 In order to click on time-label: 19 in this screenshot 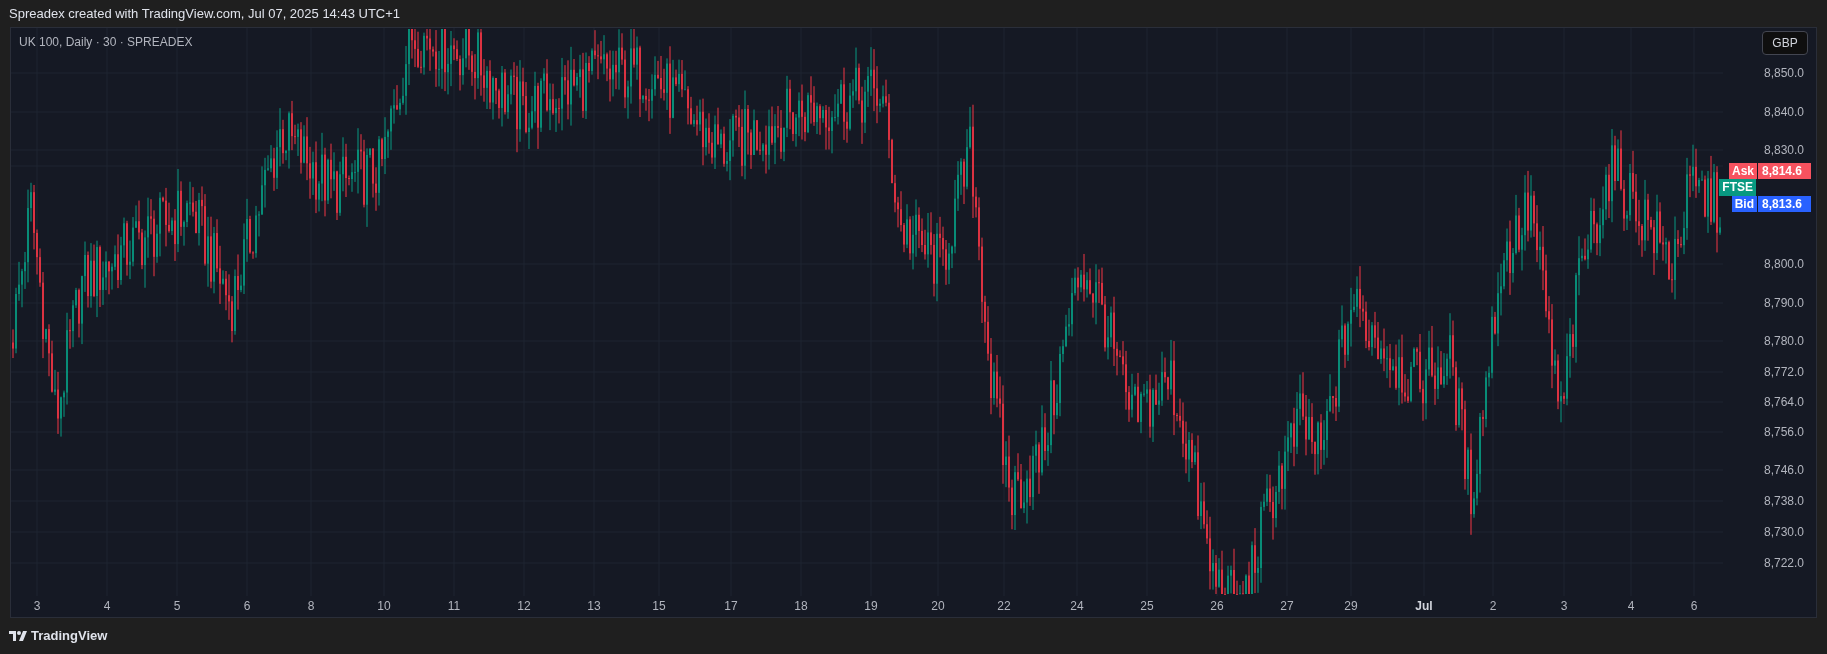, I will do `click(871, 606)`.